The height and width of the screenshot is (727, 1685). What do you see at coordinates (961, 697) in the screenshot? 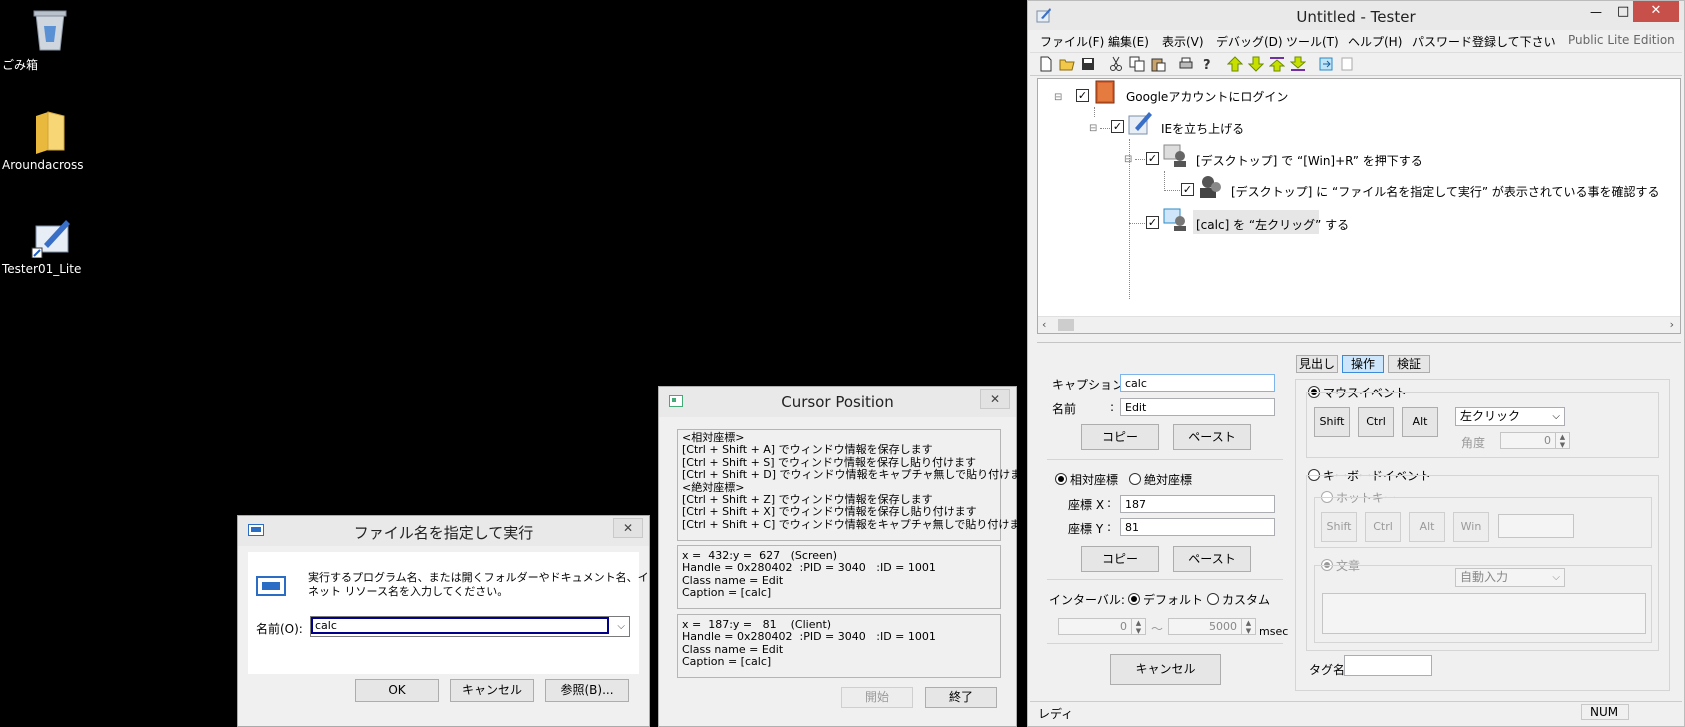
I see `end-button: 終了` at bounding box center [961, 697].